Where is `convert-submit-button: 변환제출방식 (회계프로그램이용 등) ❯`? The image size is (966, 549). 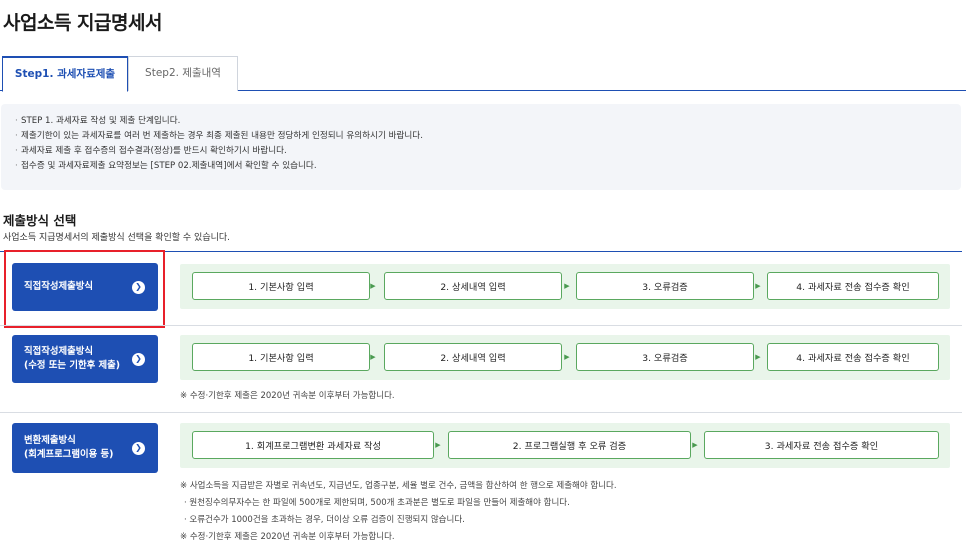
convert-submit-button: 변환제출방식 (회계프로그램이용 등) ❯ is located at coordinates (85, 448).